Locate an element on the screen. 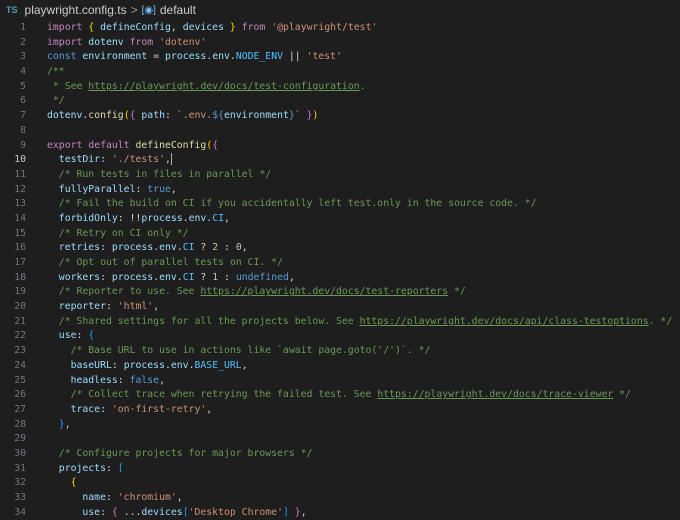 Image resolution: width=680 pixels, height=520 pixels. variable-symbol-icon: [◉] is located at coordinates (148, 10).